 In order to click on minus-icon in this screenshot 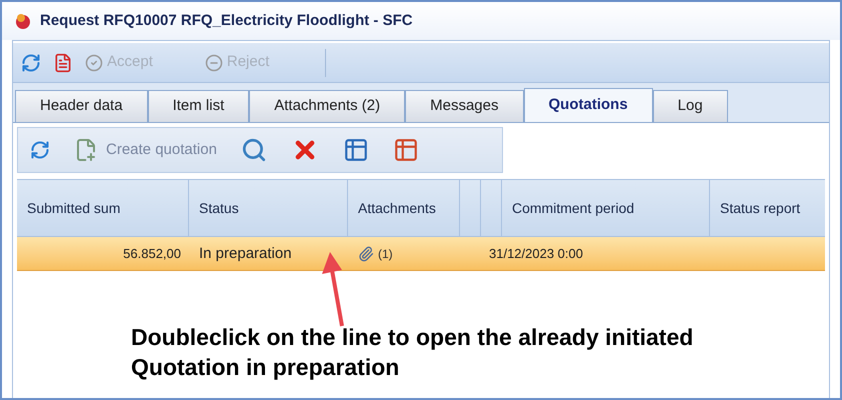, I will do `click(213, 63)`.